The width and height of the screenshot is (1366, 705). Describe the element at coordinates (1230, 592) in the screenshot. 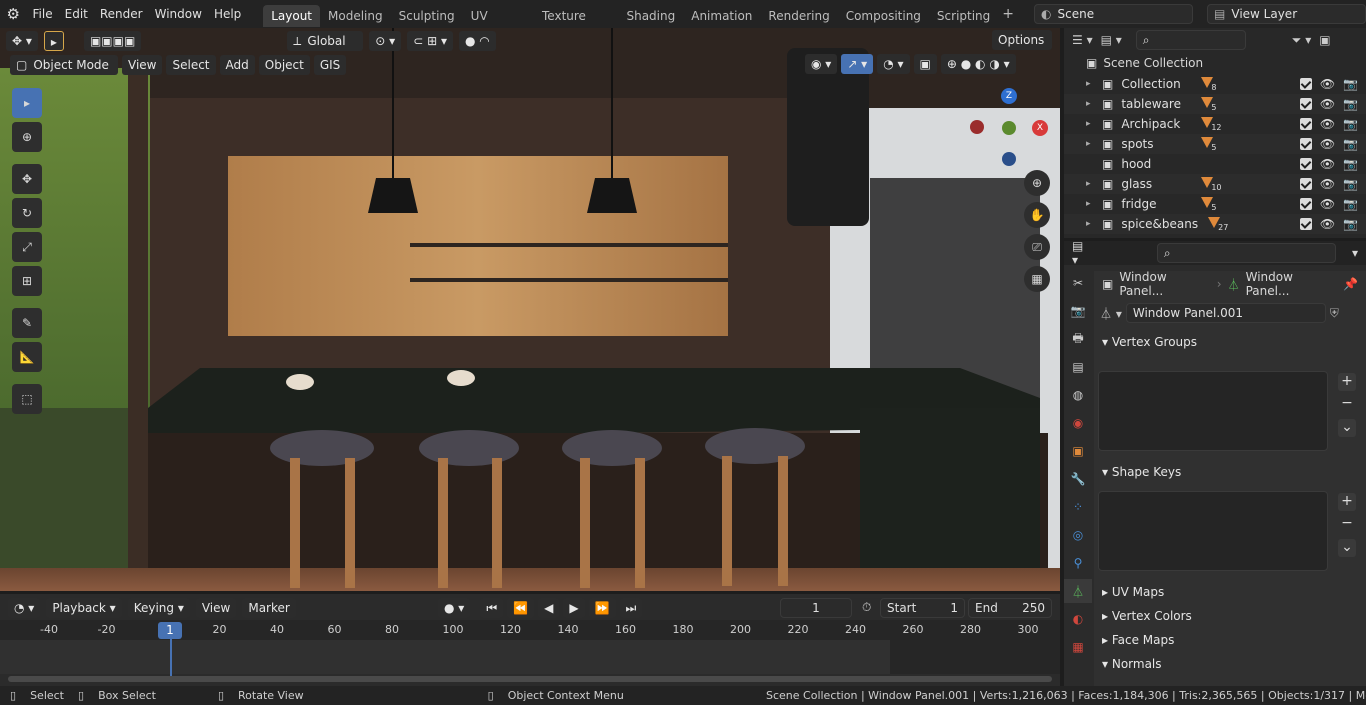

I see `uv-maps-panel-header: ▸ UV Maps` at that location.